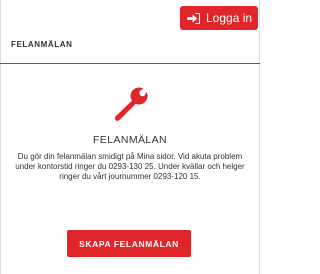 This screenshot has height=274, width=320. What do you see at coordinates (130, 63) in the screenshot?
I see `header-divider` at bounding box center [130, 63].